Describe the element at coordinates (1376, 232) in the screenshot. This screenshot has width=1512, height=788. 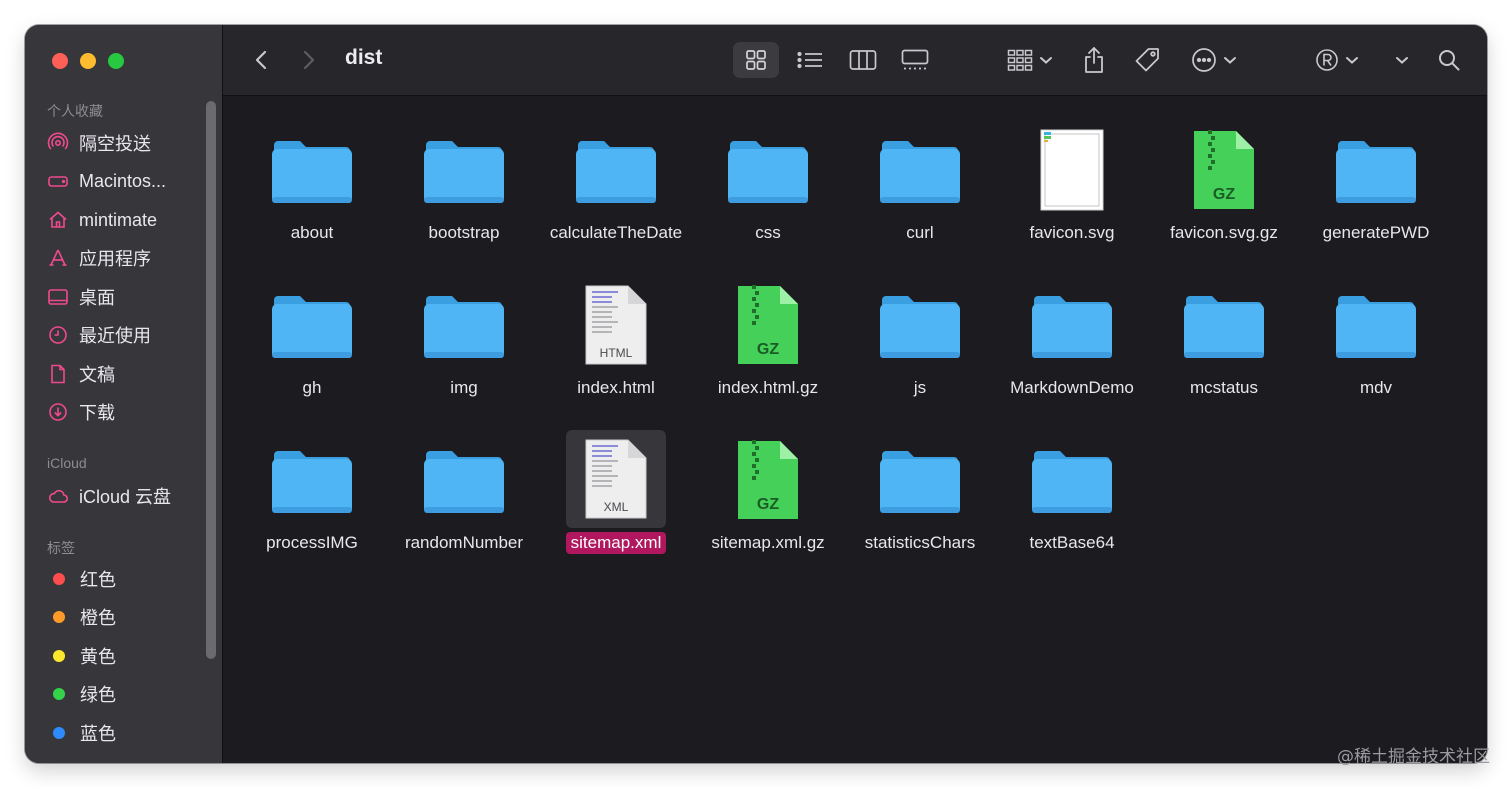
I see `file-name-text: generatePWD` at that location.